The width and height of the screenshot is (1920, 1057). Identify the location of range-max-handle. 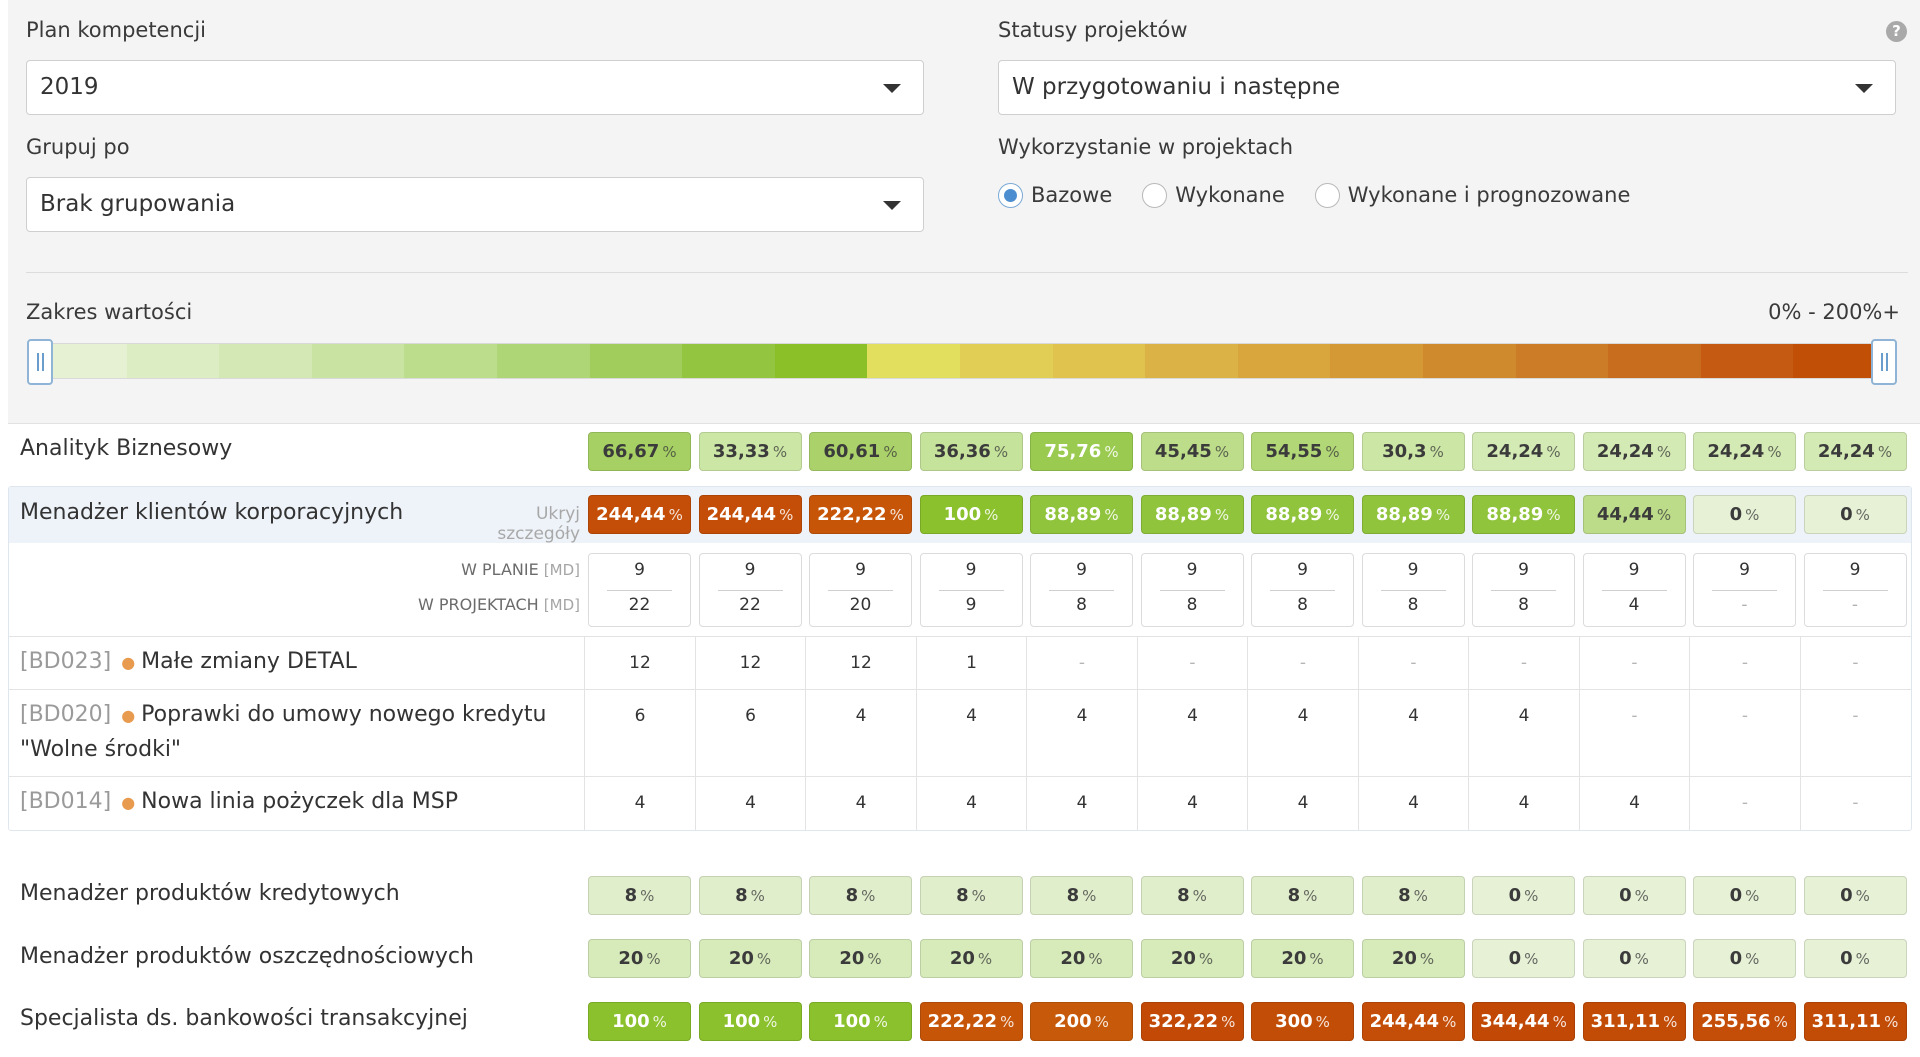
(1884, 362).